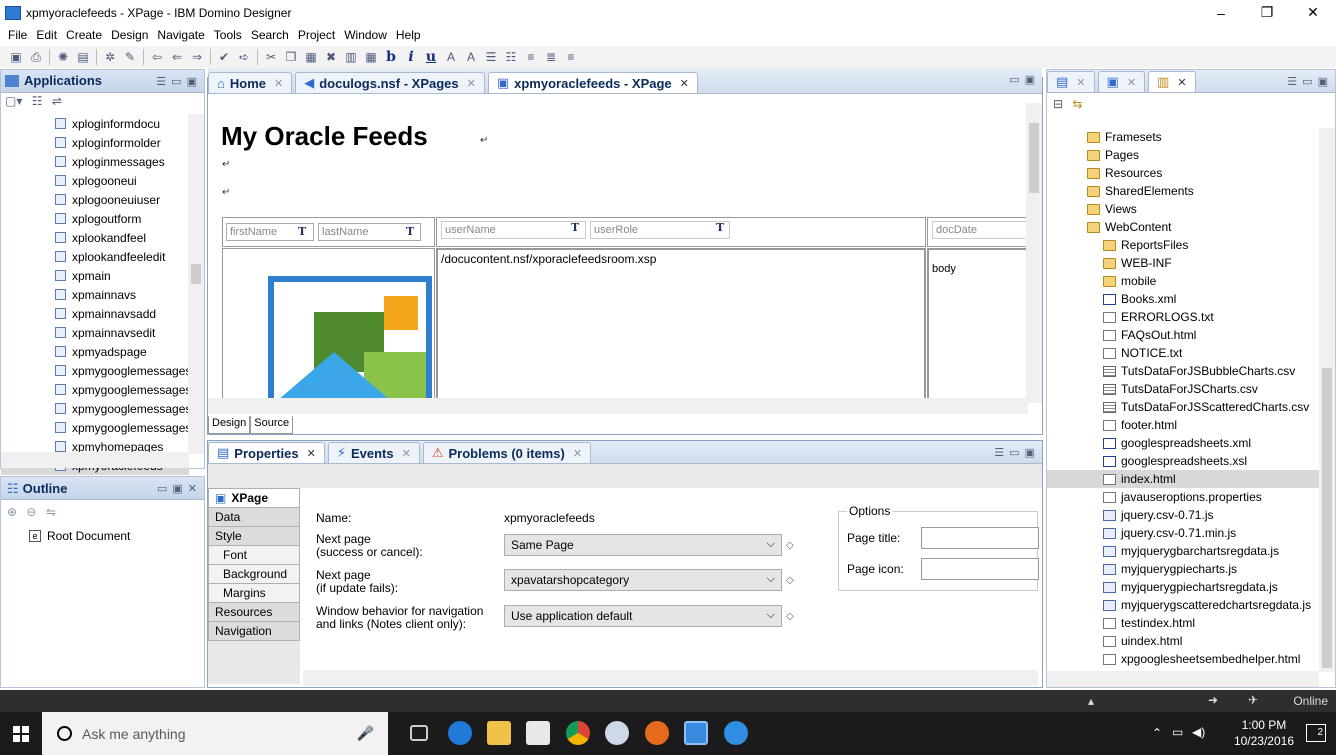  What do you see at coordinates (980, 230) in the screenshot?
I see `doc-date-field: docDate` at bounding box center [980, 230].